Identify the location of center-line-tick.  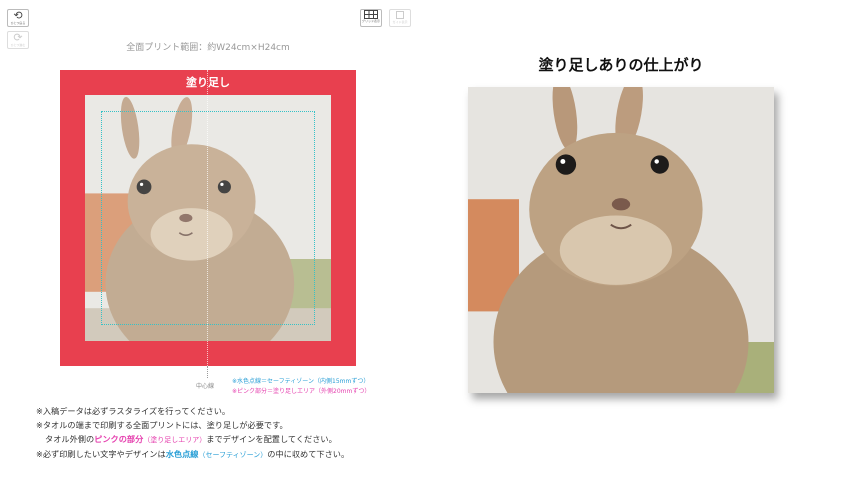
(207, 372).